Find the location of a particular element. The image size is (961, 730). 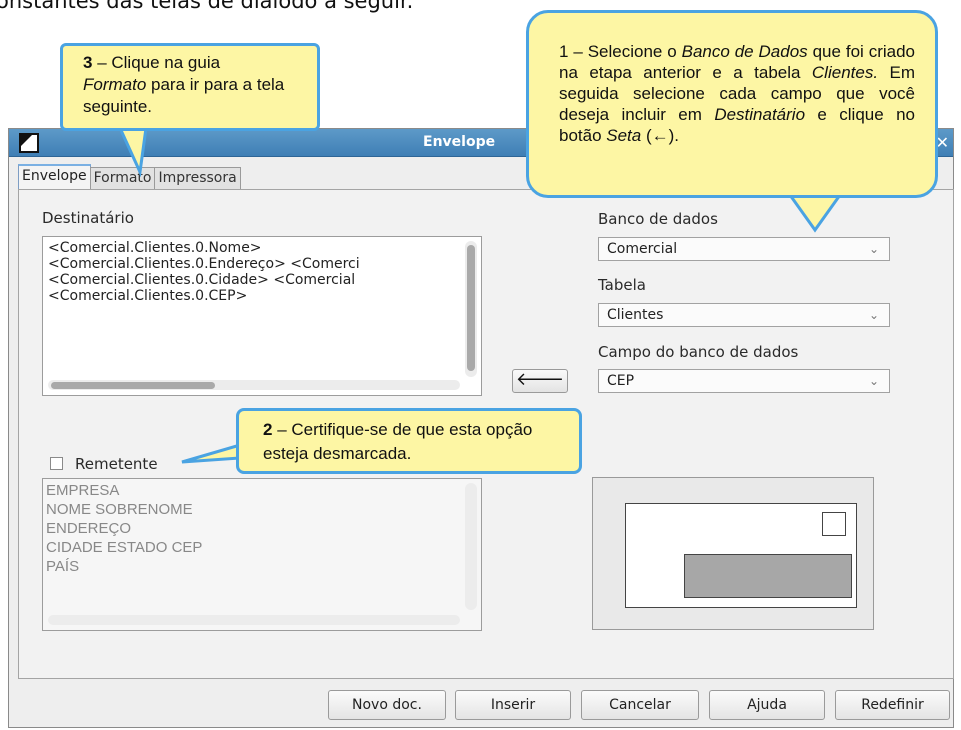

sender-line: NOME SOBRENOME is located at coordinates (119, 509).